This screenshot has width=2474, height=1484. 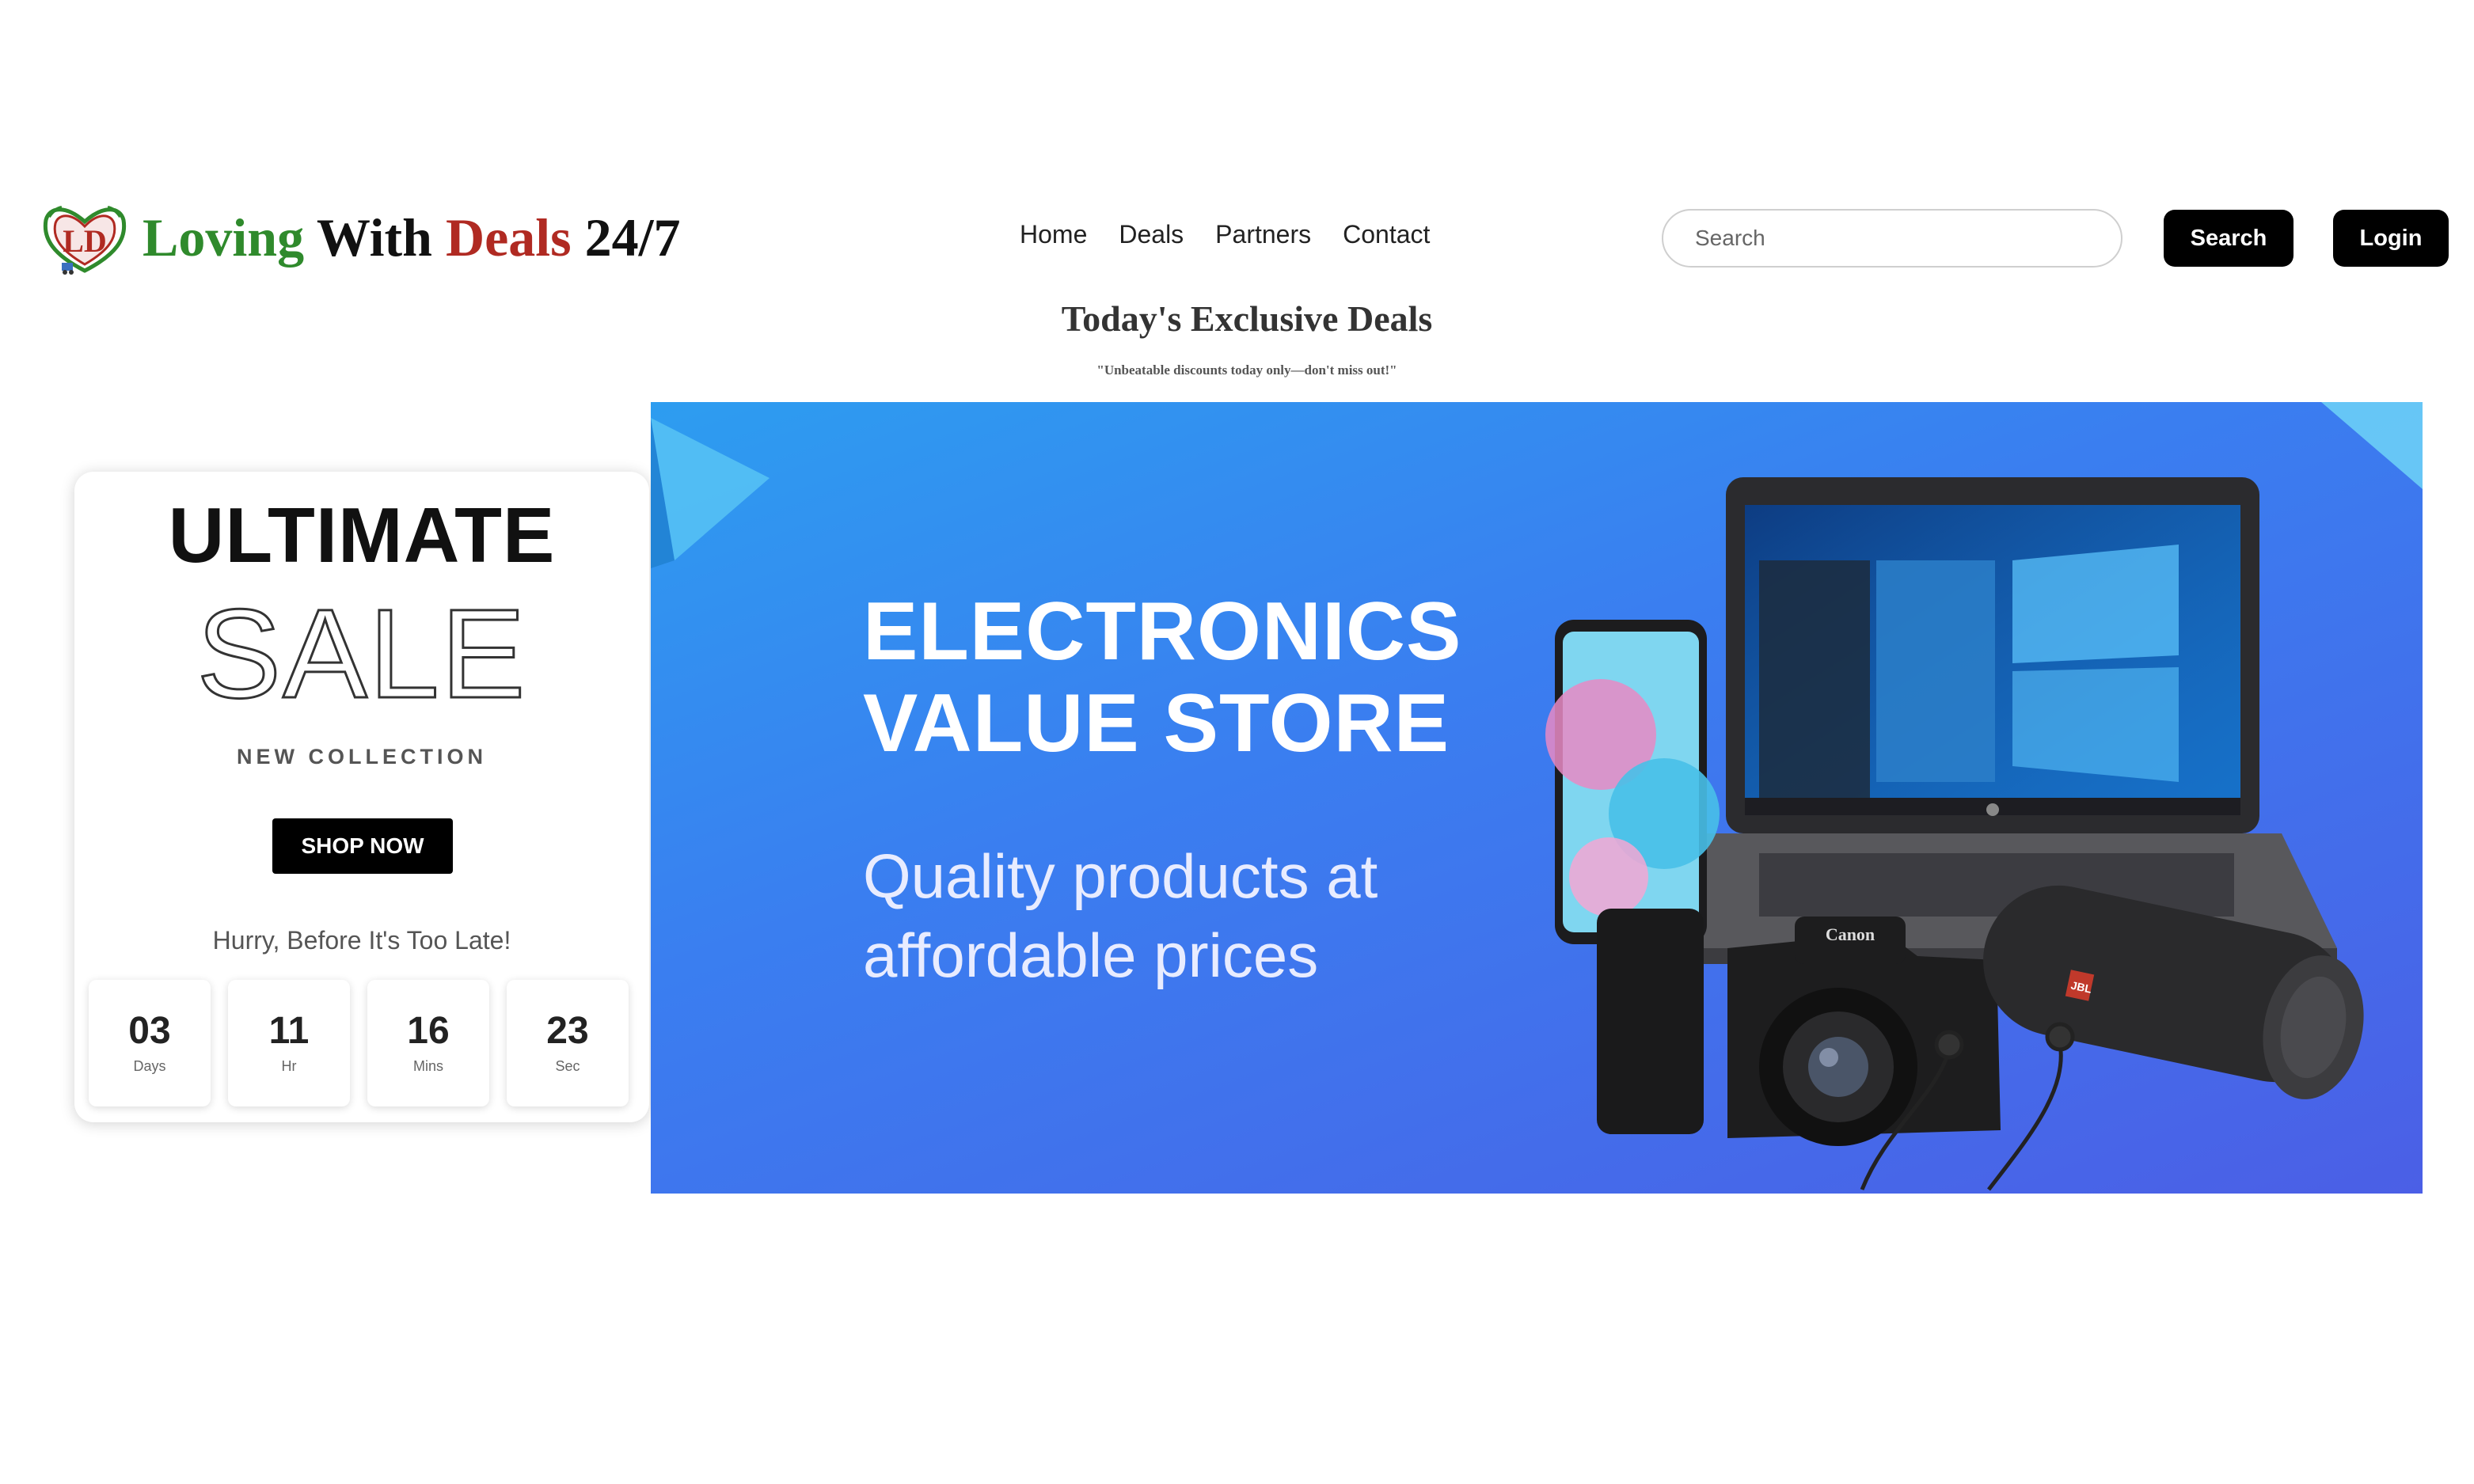 What do you see at coordinates (568, 1030) in the screenshot?
I see `countdown-value: 23` at bounding box center [568, 1030].